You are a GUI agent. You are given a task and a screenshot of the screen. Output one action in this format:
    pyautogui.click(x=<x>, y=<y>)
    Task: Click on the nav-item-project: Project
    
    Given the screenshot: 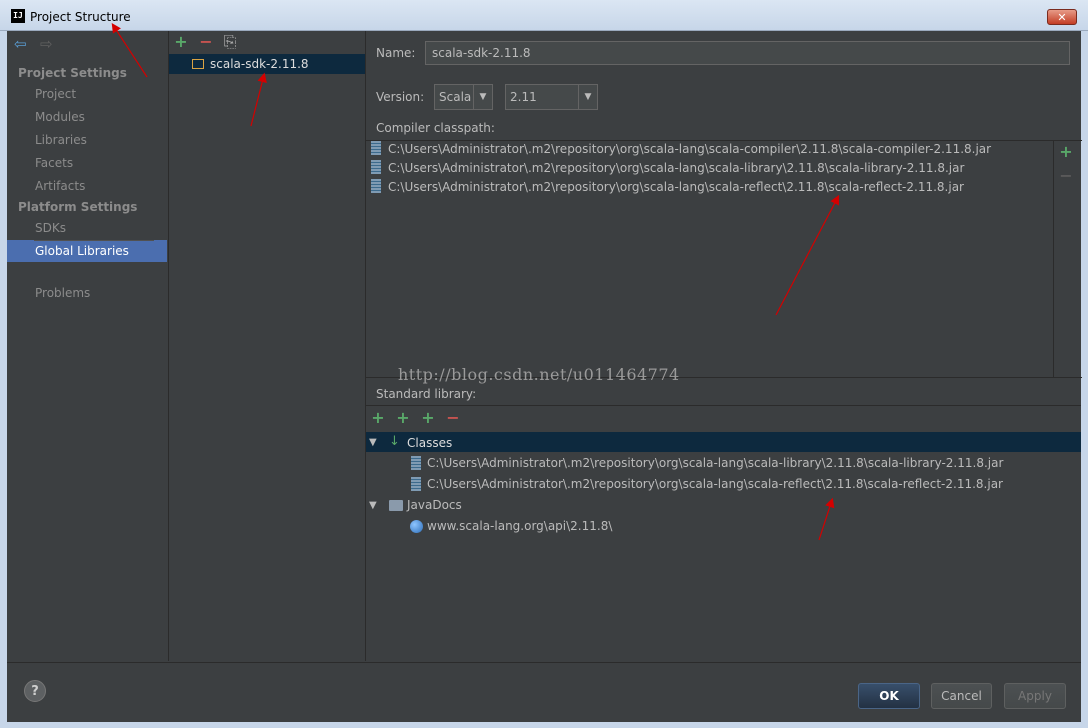 What is the action you would take?
    pyautogui.click(x=87, y=94)
    